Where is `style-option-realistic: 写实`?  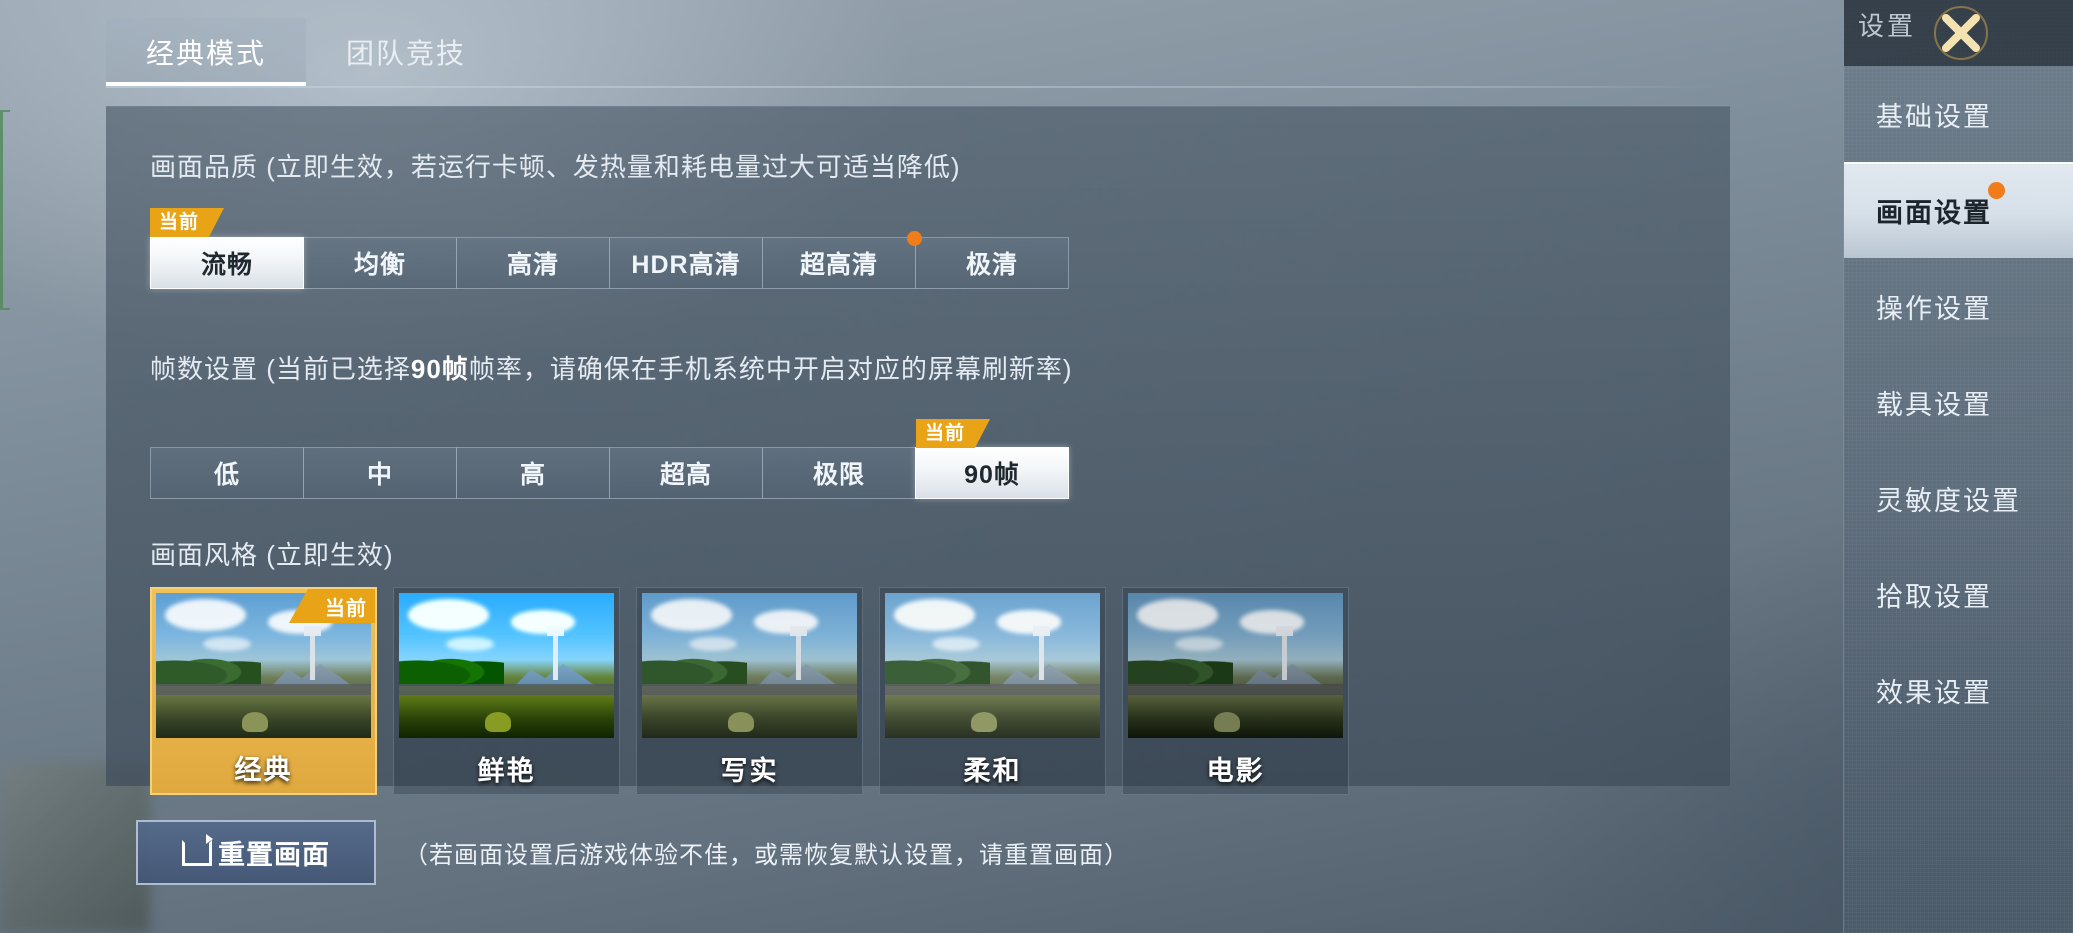
style-option-realistic: 写实 is located at coordinates (749, 691).